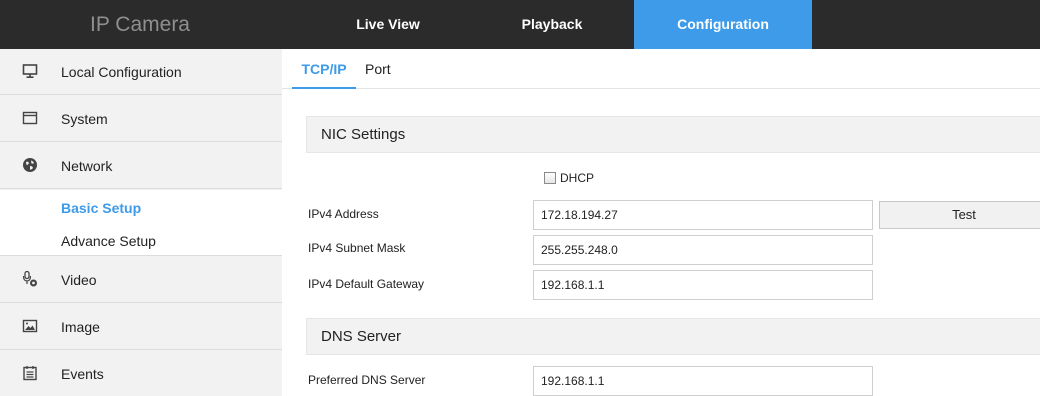 The width and height of the screenshot is (1040, 396). I want to click on sidebar-item-label: Network, so click(87, 166).